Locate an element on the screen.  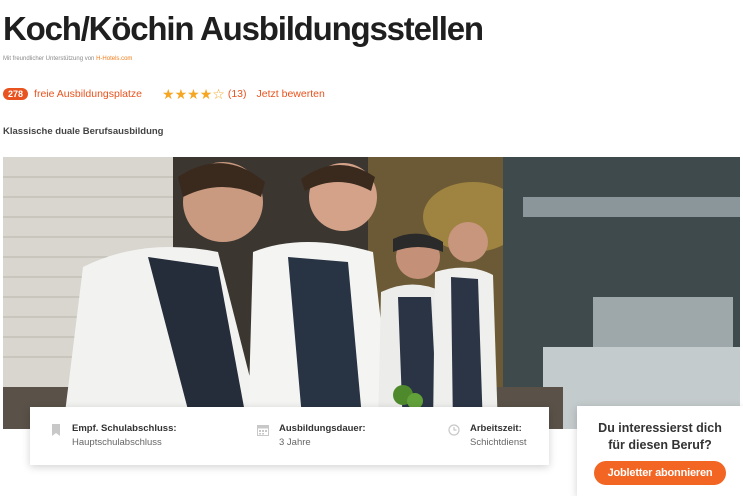
cta-title-line1: Du interessierst dich is located at coordinates (660, 428).